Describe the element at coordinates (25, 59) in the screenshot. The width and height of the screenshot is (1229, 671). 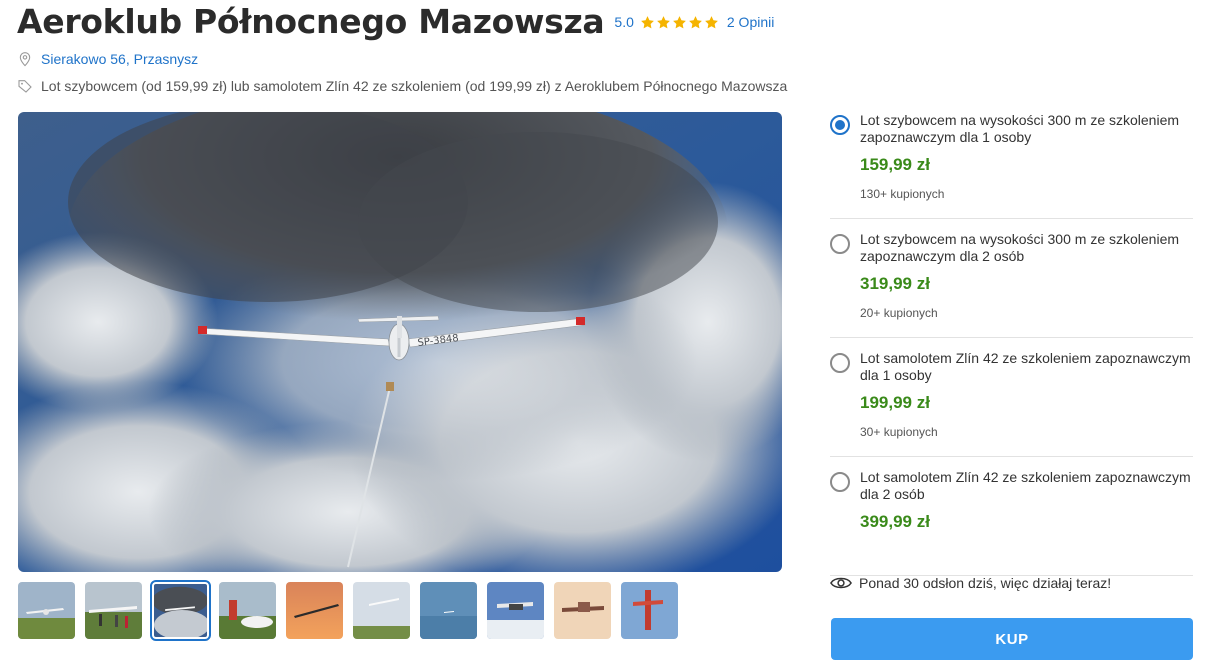
I see `map-pin-icon` at that location.